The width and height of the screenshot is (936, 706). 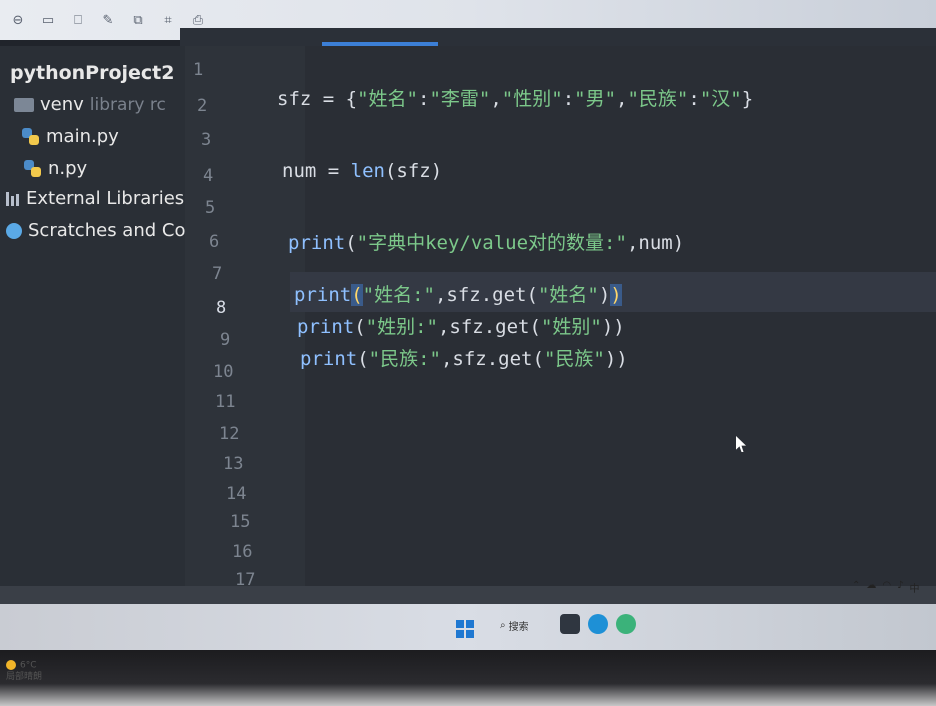 What do you see at coordinates (198, 70) in the screenshot?
I see `line-number: 1` at bounding box center [198, 70].